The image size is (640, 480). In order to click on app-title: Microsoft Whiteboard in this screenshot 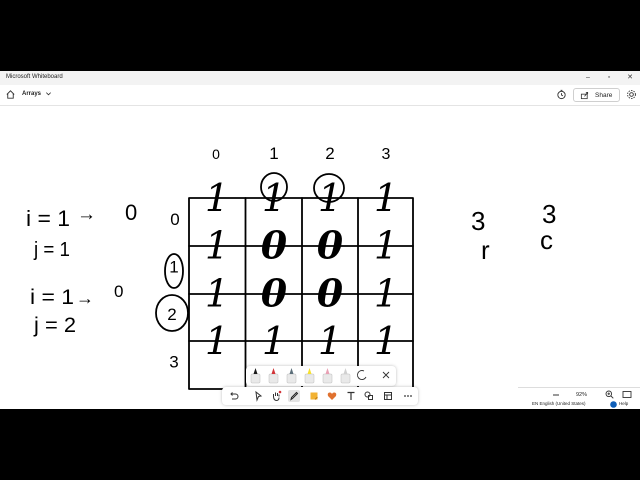, I will do `click(34, 77)`.